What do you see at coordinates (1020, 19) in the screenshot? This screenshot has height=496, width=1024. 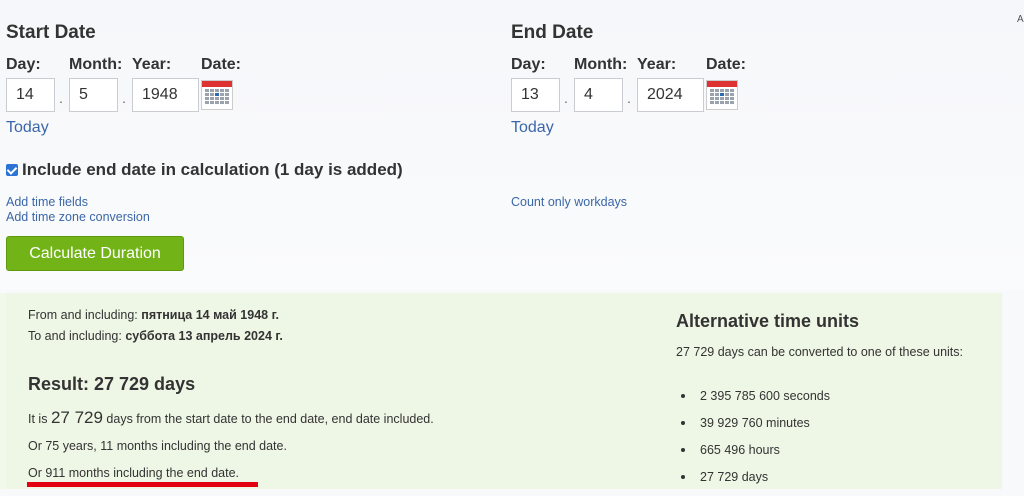 I see `corner-text: A` at bounding box center [1020, 19].